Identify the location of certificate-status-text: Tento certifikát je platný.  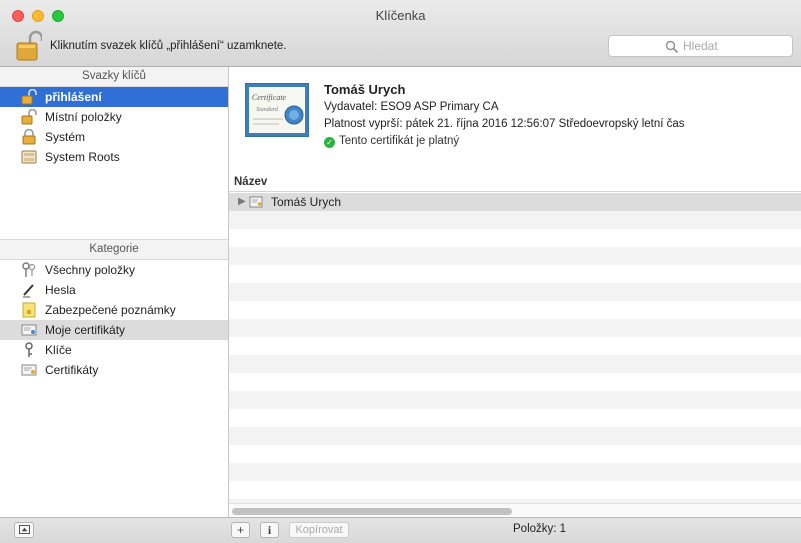
(399, 141).